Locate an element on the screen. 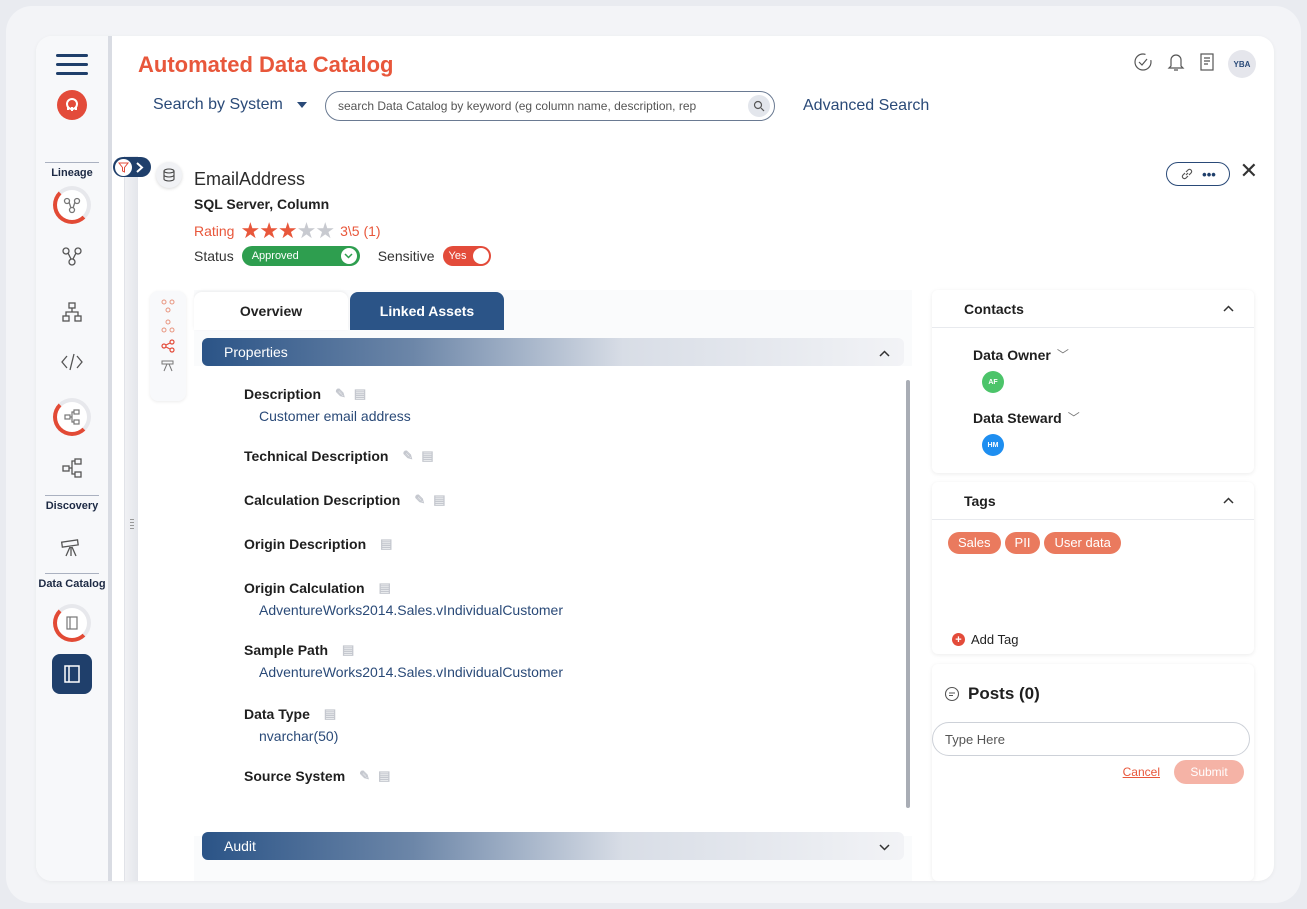 The height and width of the screenshot is (909, 1307). property-label: Data Type is located at coordinates (277, 714).